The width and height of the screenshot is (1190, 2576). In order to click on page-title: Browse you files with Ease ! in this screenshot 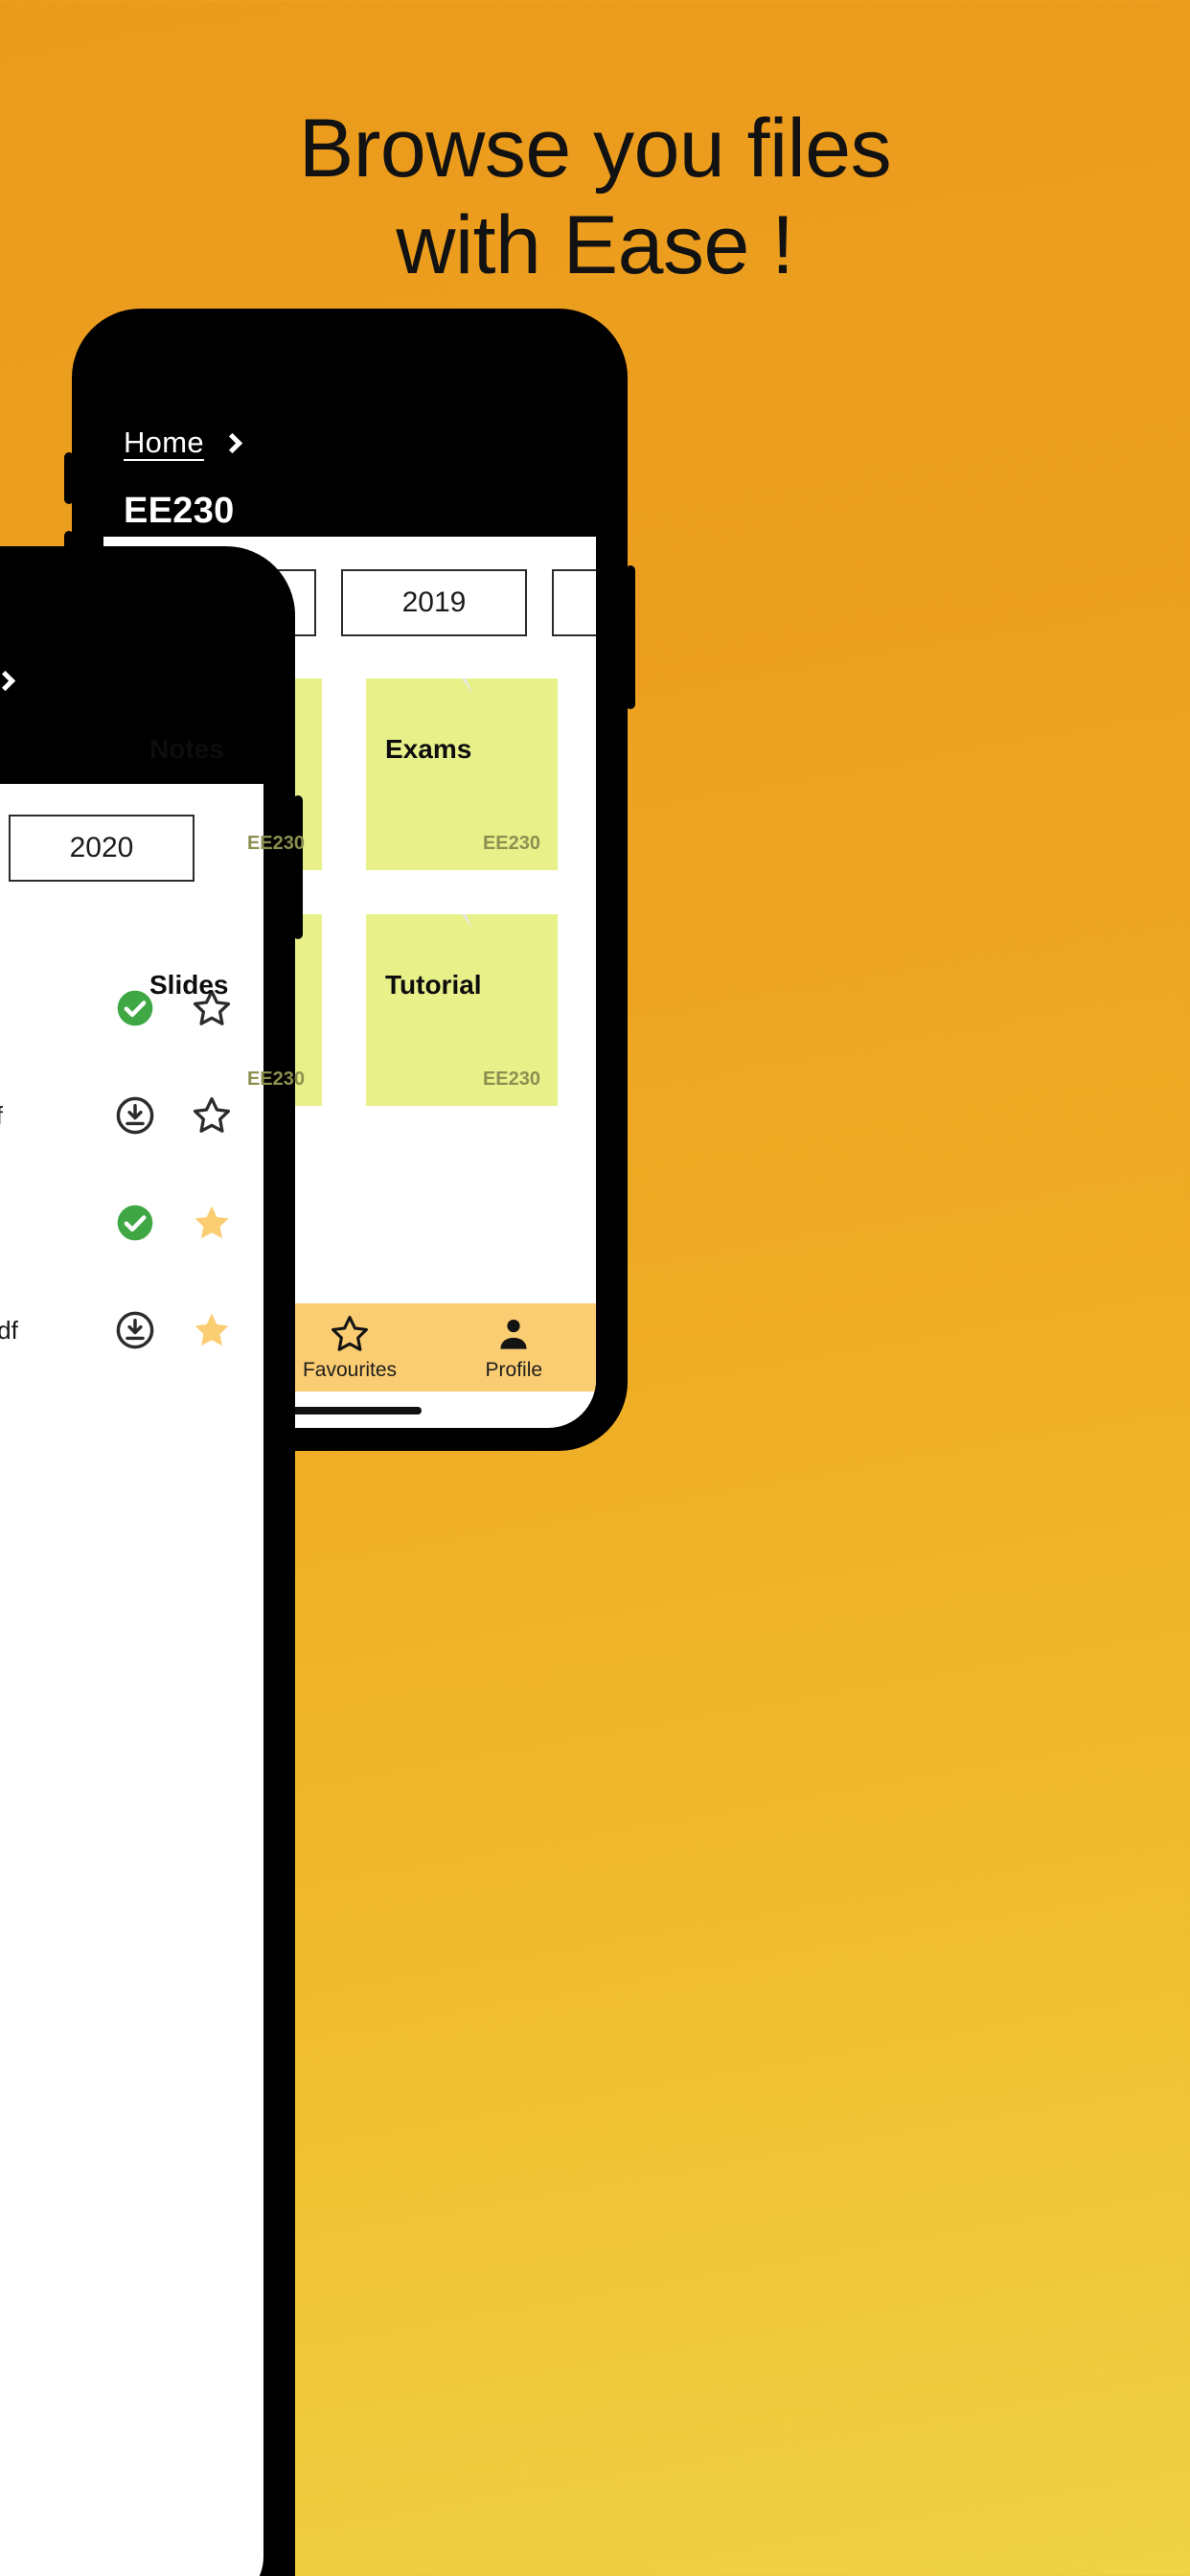, I will do `click(595, 198)`.